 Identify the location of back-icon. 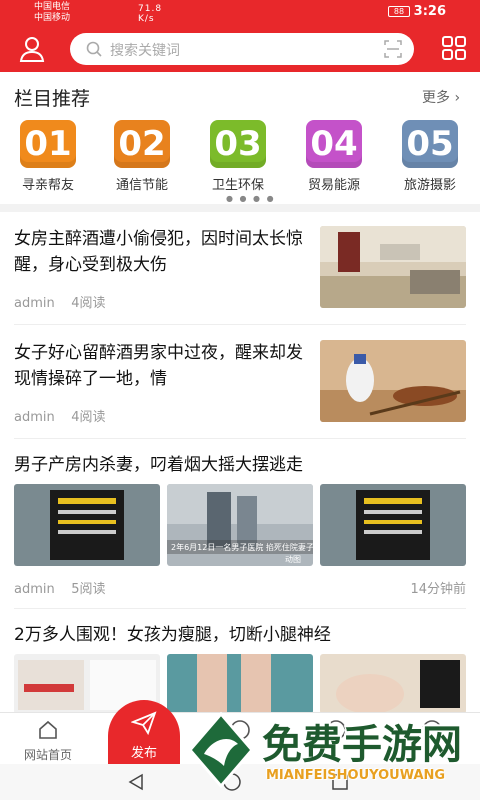
(136, 782).